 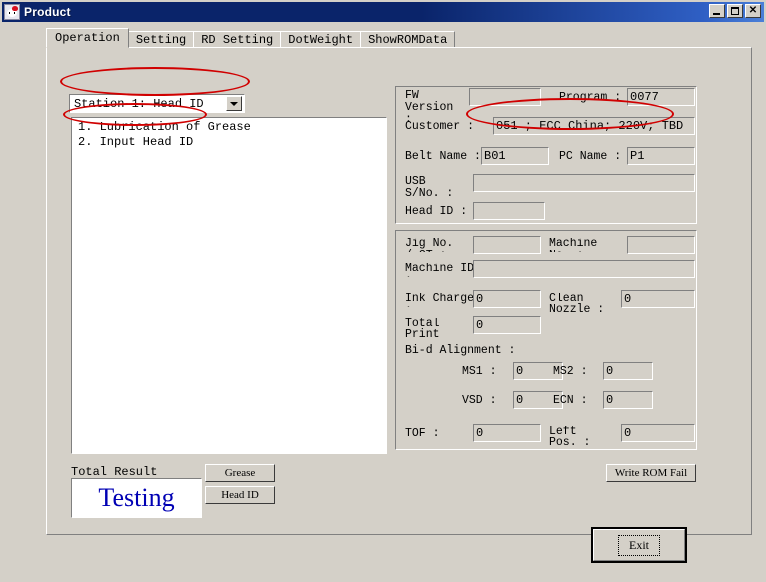 What do you see at coordinates (429, 188) in the screenshot?
I see `usb-sno-label: USB S/No. :` at bounding box center [429, 188].